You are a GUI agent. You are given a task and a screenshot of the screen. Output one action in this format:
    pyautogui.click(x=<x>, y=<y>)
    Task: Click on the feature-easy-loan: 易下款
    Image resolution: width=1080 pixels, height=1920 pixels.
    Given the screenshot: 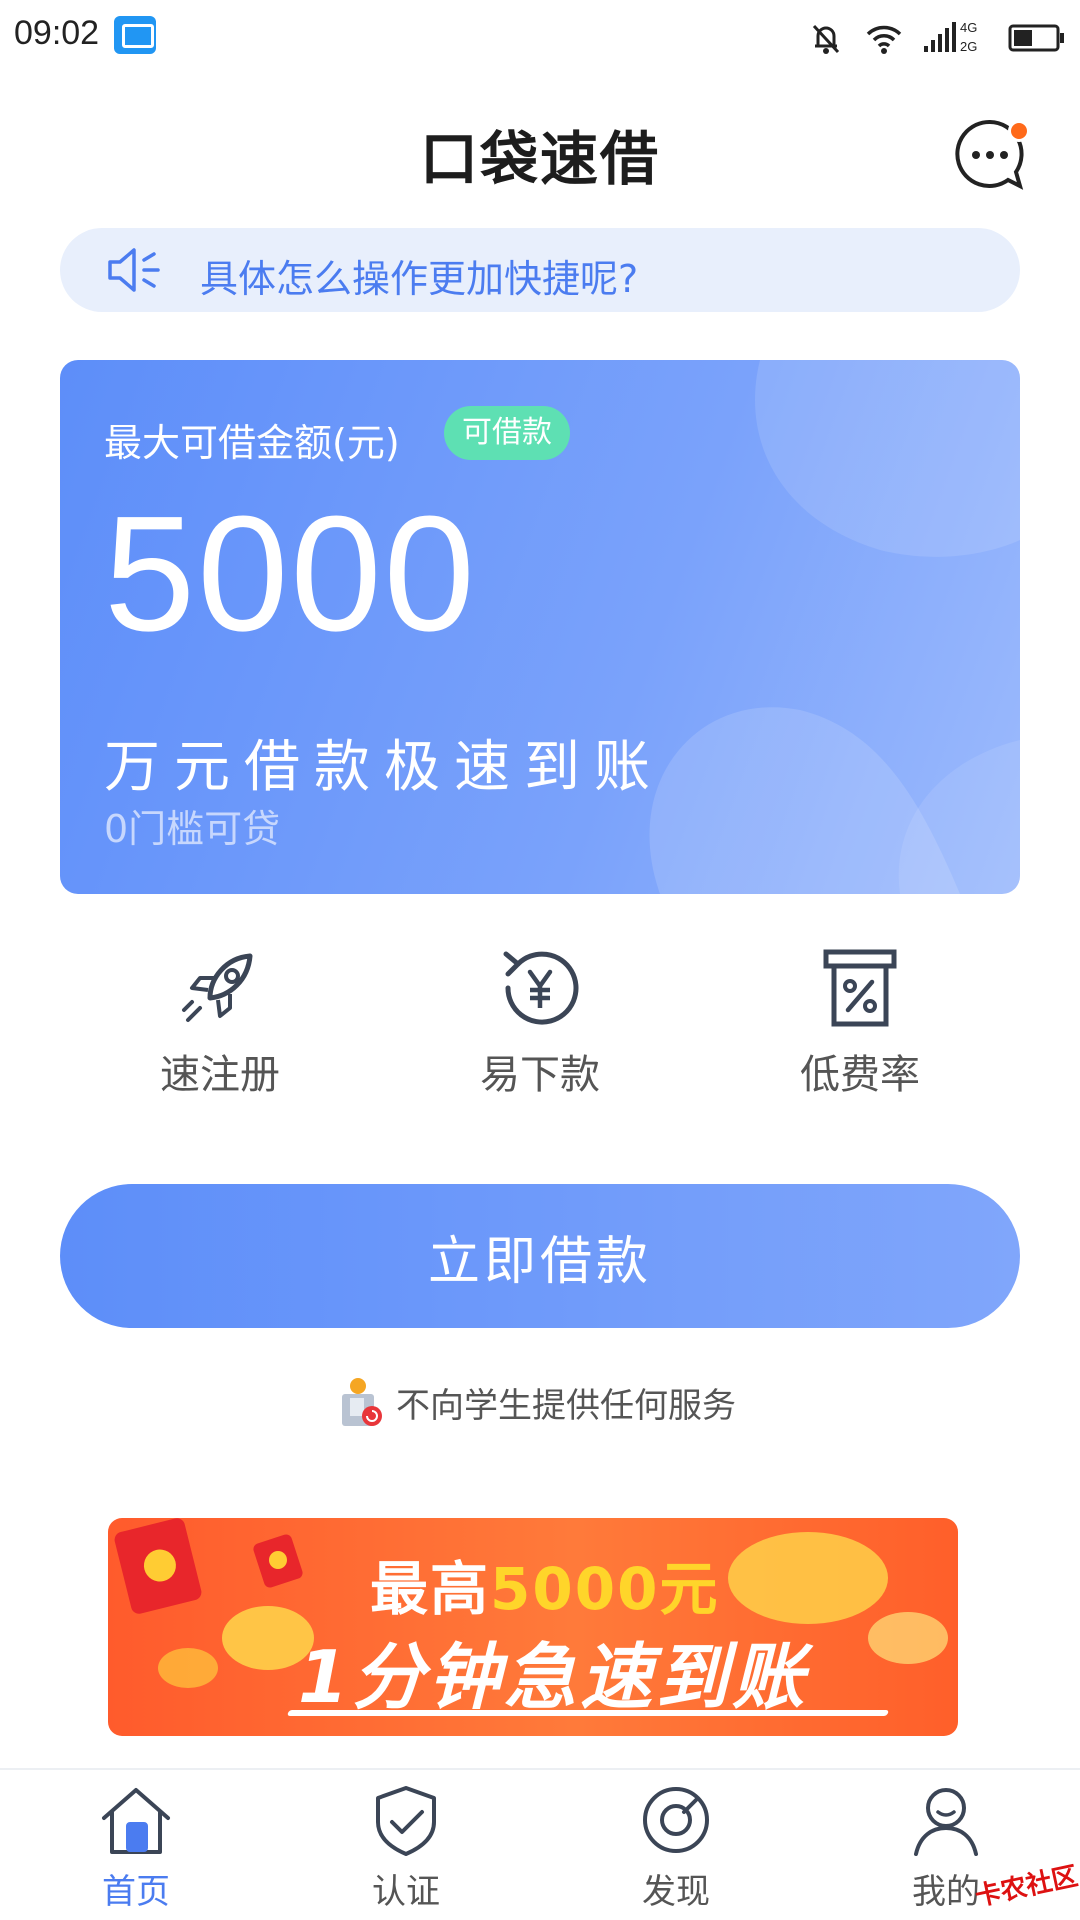 What is the action you would take?
    pyautogui.click(x=540, y=1028)
    